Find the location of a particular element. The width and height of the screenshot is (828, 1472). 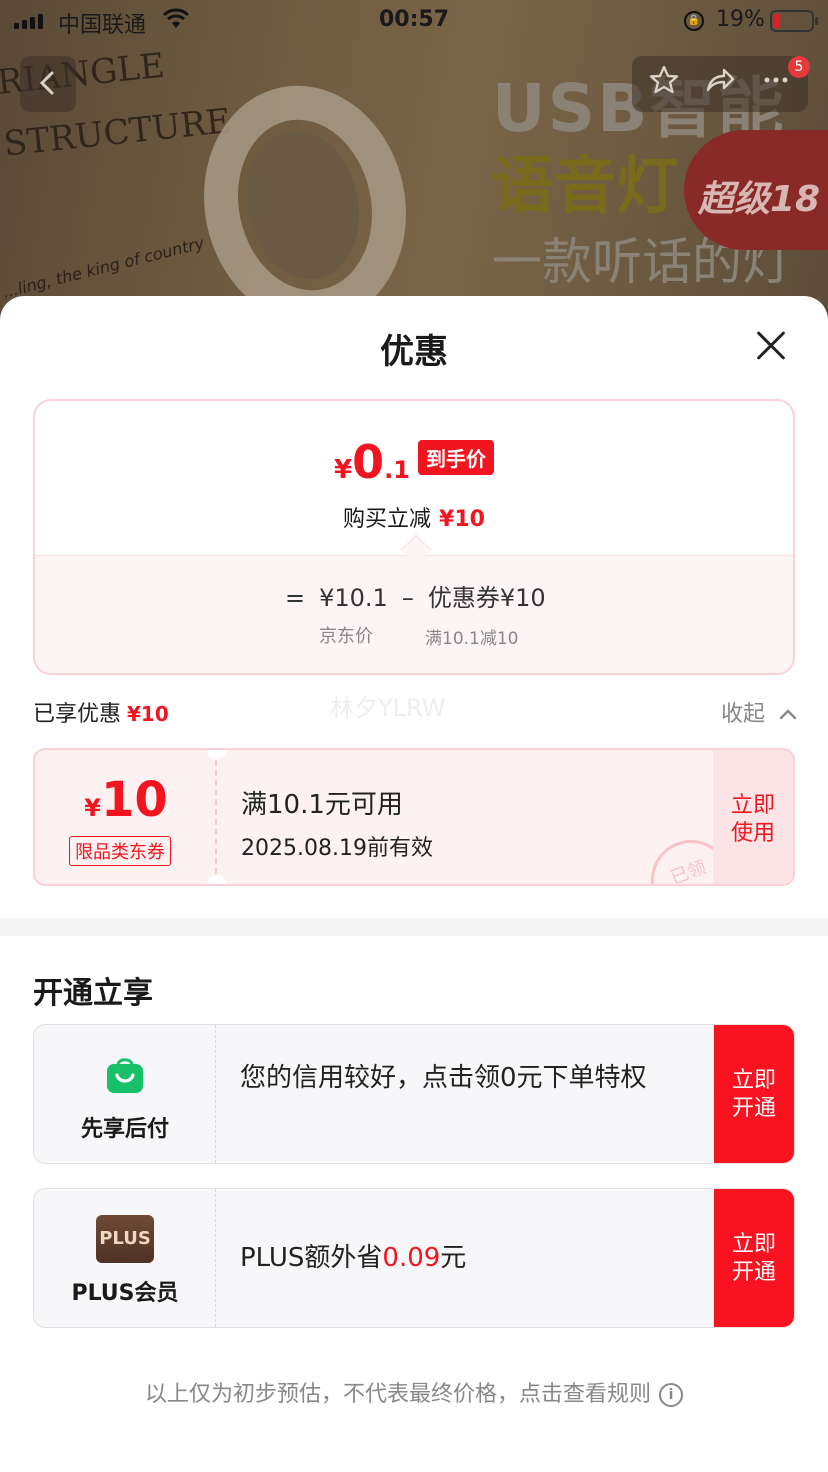

chevron-left-icon is located at coordinates (46, 83).